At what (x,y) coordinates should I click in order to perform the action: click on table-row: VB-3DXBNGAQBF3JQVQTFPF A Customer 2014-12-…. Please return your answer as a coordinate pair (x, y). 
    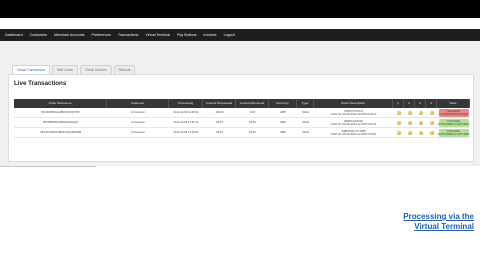
    Looking at the image, I should click on (242, 113).